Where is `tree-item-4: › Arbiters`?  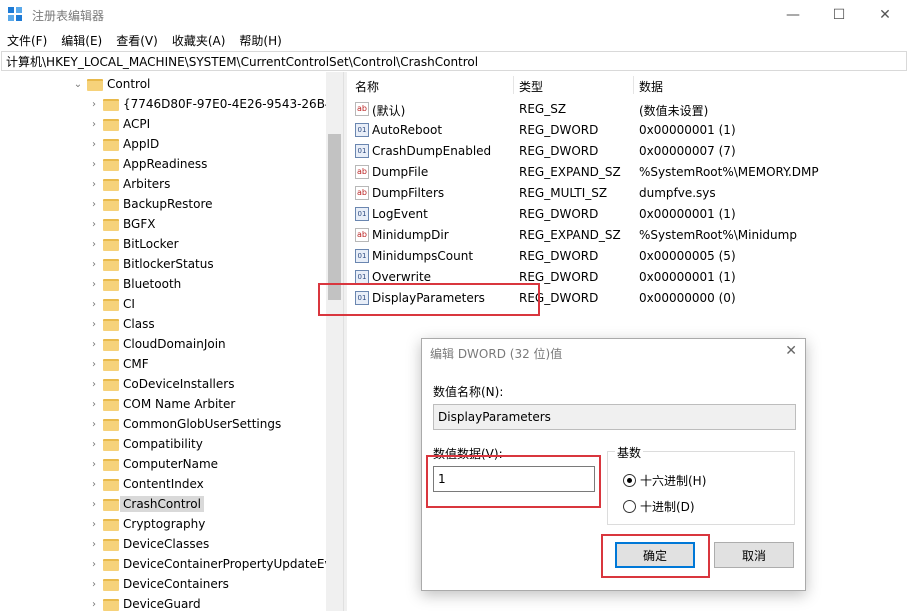 tree-item-4: › Arbiters is located at coordinates (163, 184).